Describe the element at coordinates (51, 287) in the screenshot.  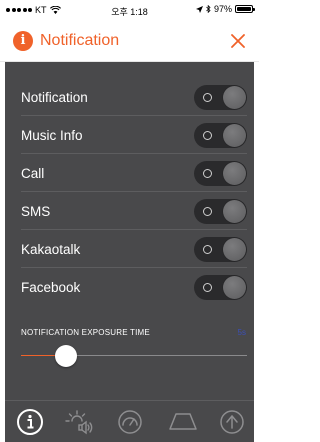
I see `setting-label-facebook: Facebook` at that location.